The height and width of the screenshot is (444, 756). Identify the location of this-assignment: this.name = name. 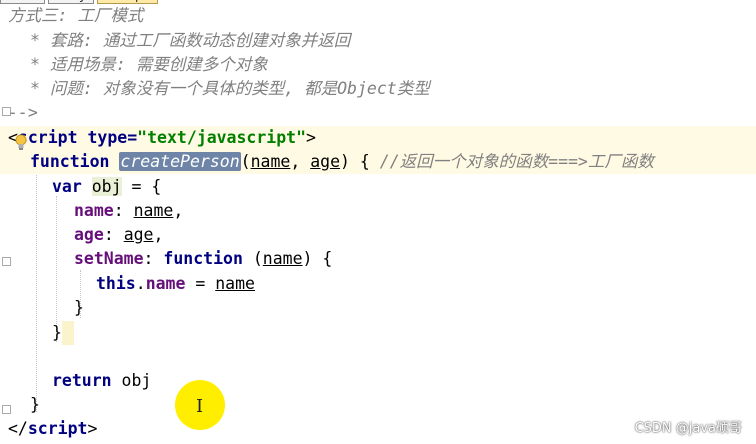
(175, 283).